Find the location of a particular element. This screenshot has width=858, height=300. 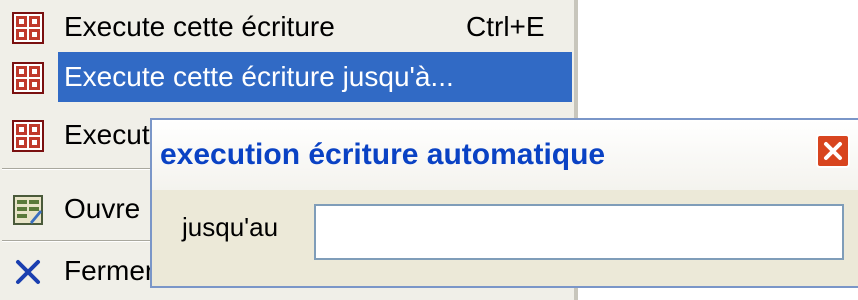

until-input is located at coordinates (579, 232).